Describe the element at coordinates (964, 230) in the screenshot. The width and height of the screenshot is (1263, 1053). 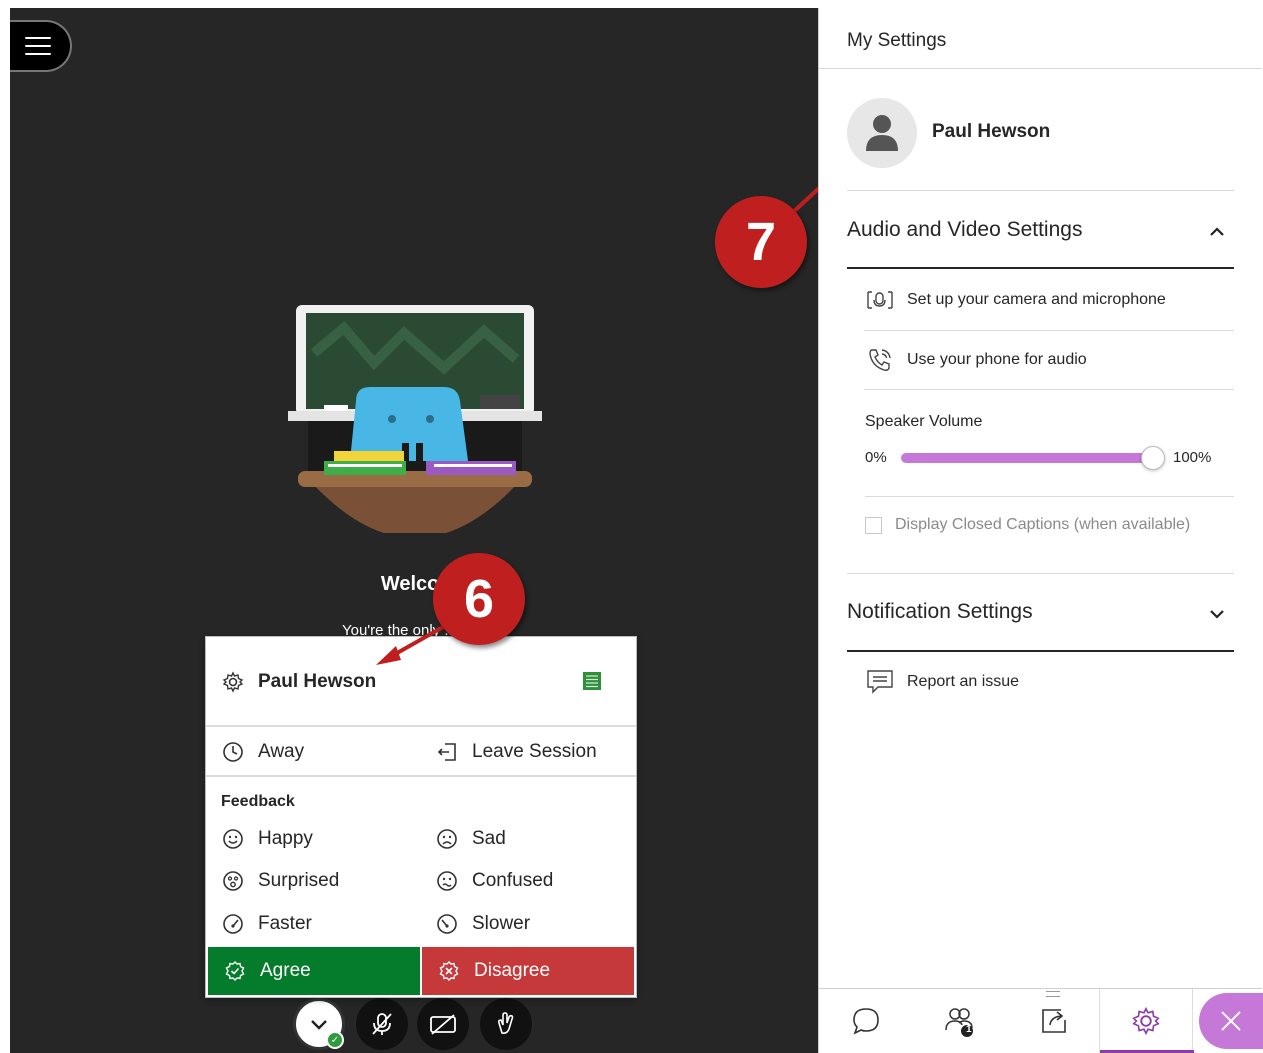
I see `audio-video-section-title: Audio and Video Settings` at that location.